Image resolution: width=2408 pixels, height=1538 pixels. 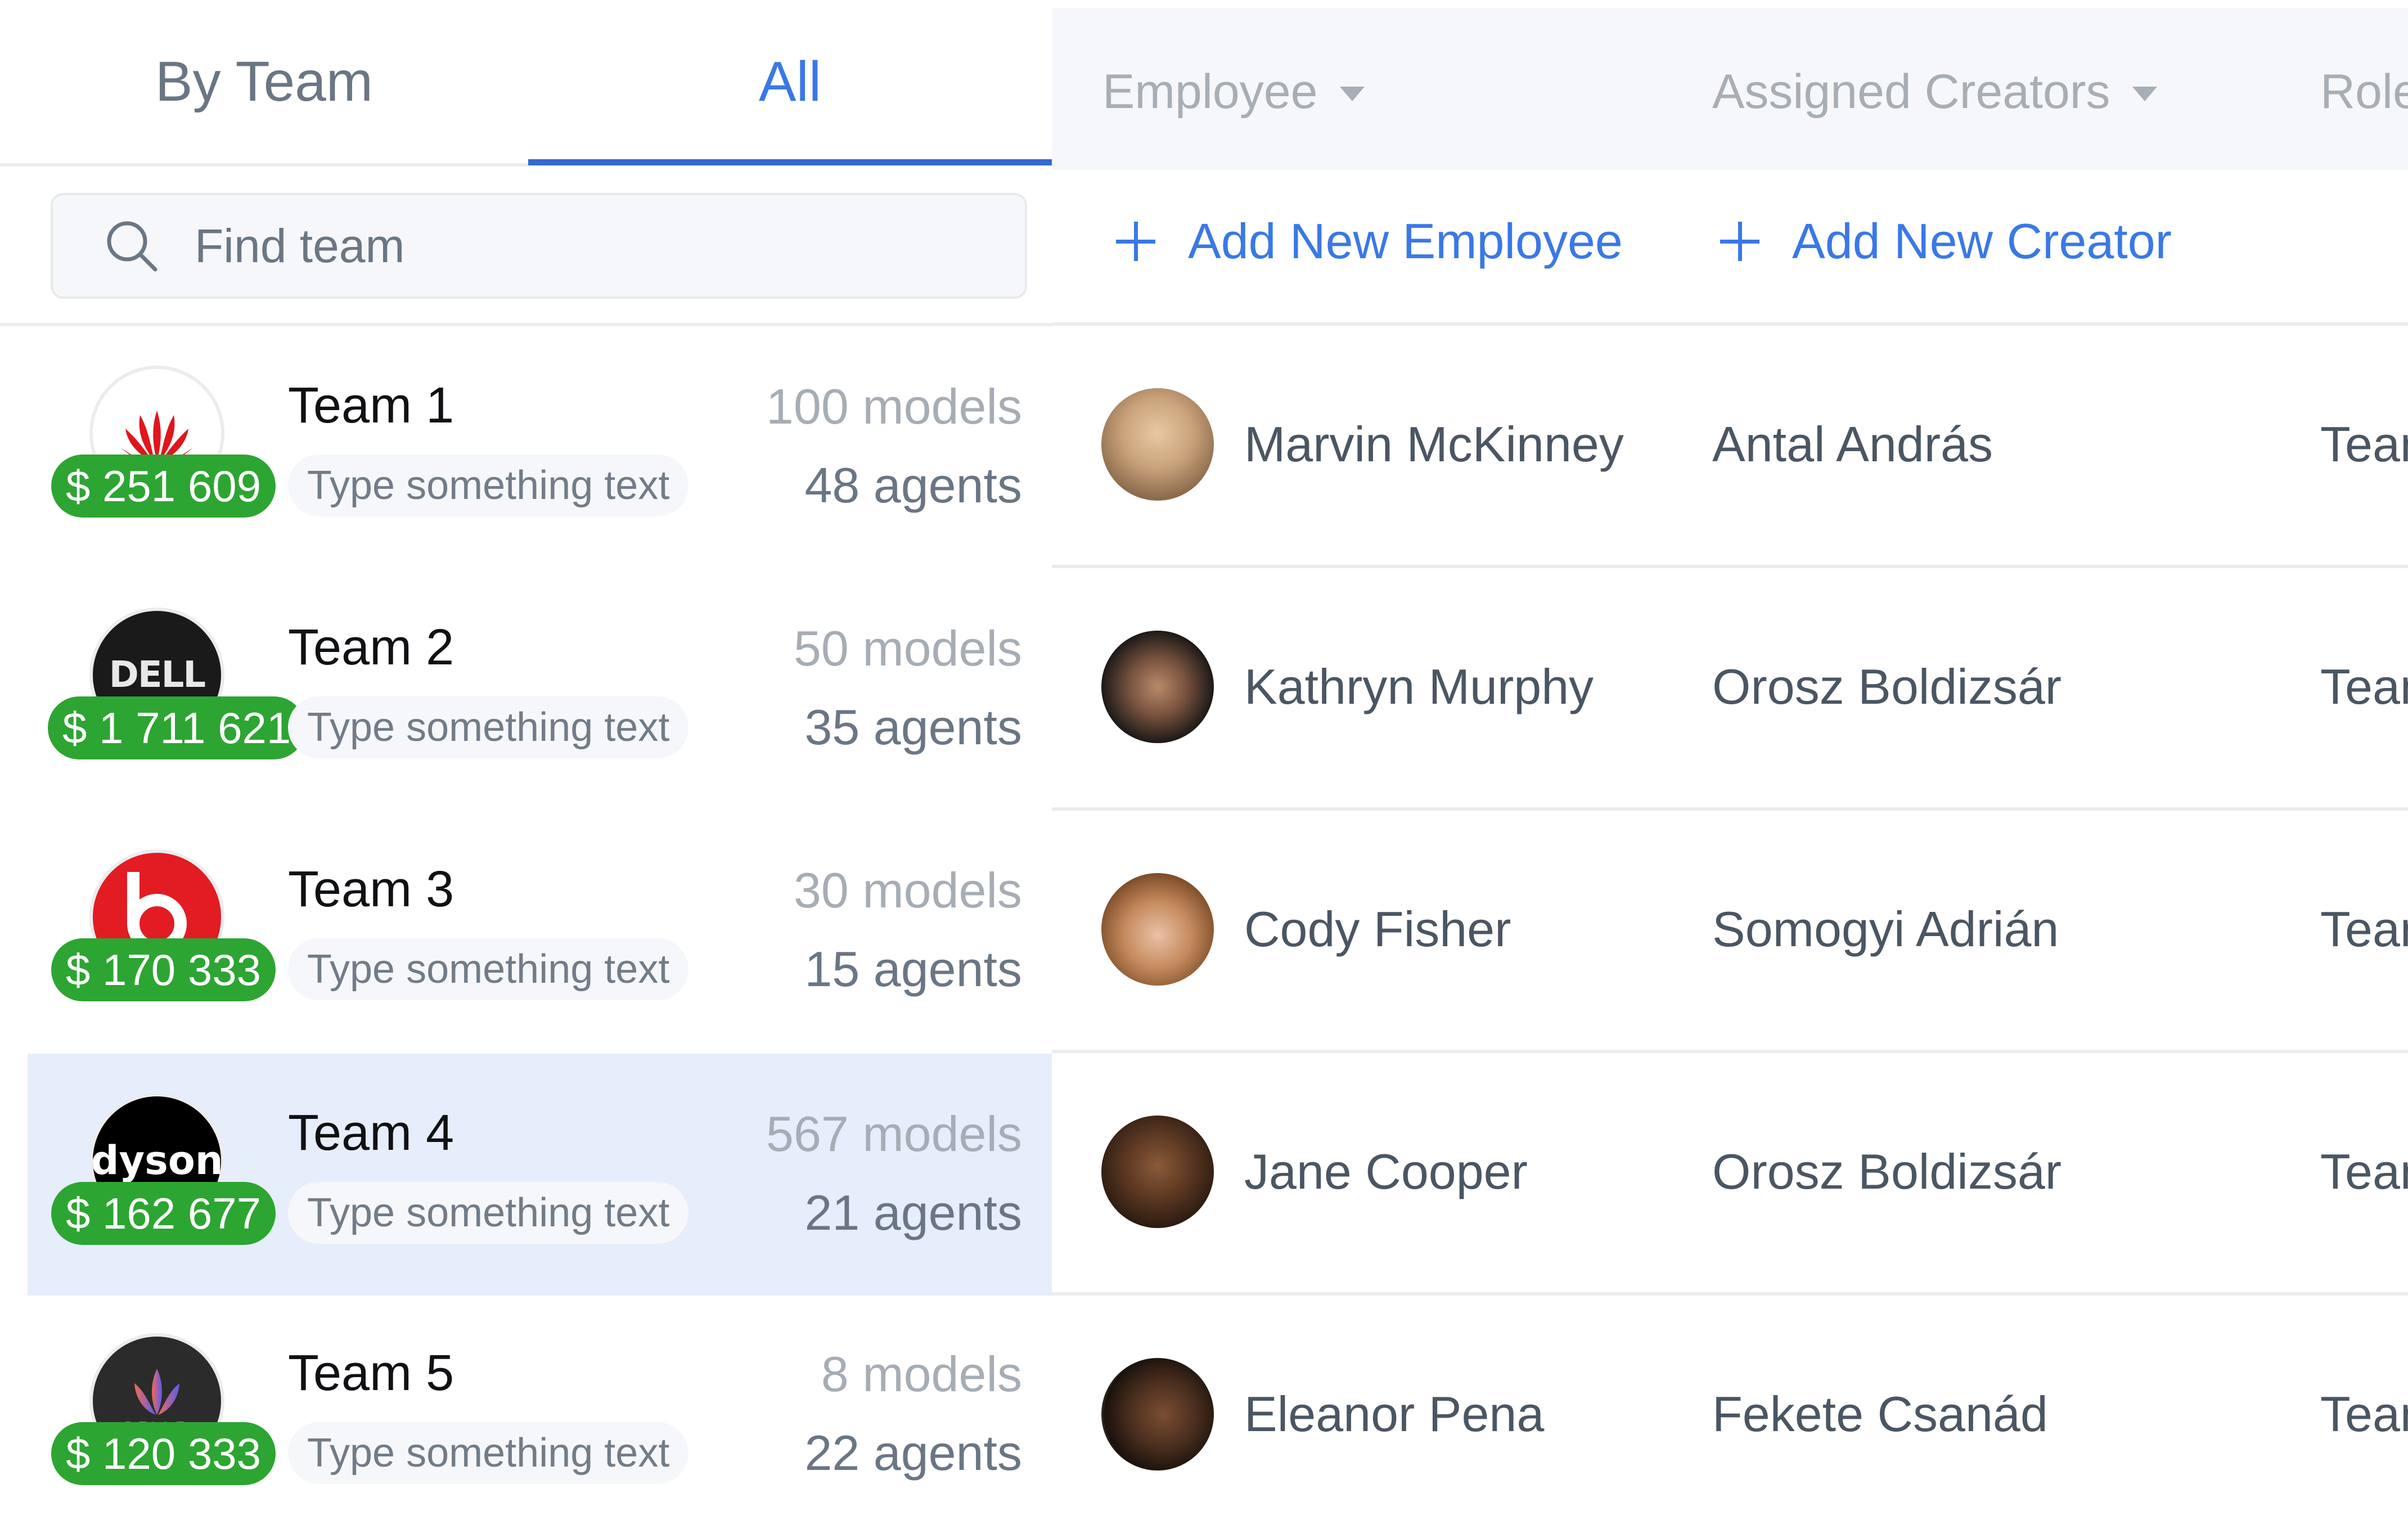 I want to click on assigned-creator: Fekete Csanád, so click(x=1880, y=1414).